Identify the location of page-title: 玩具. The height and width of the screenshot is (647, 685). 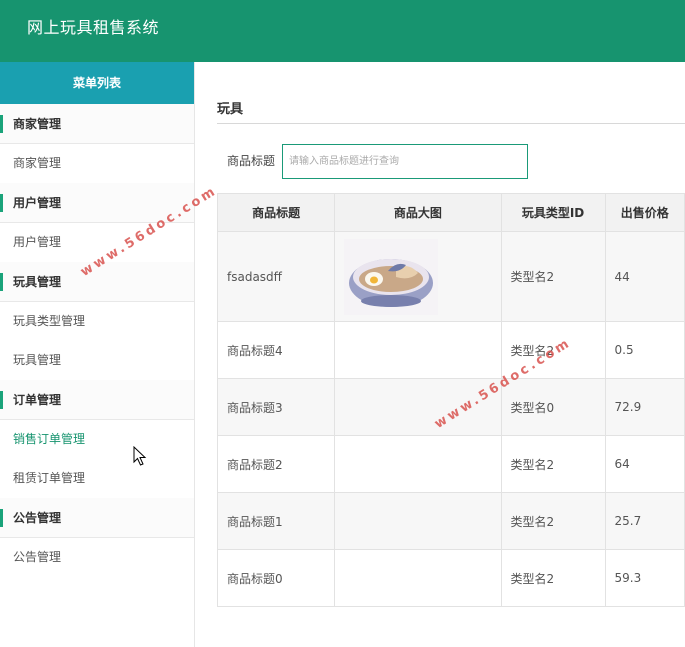
(230, 109).